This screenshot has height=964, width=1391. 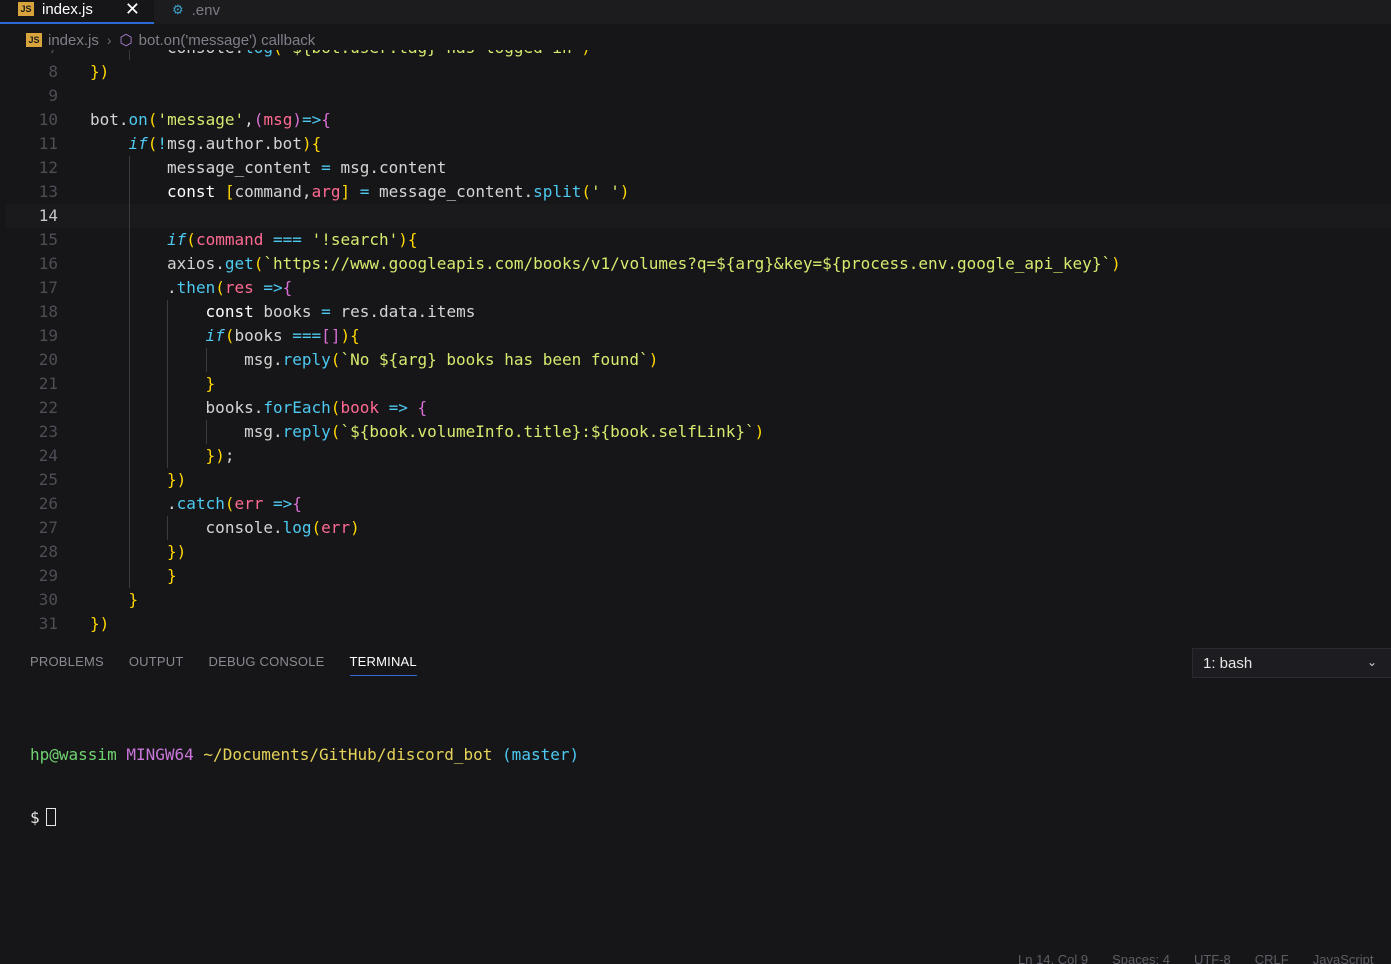 What do you see at coordinates (48, 623) in the screenshot?
I see `line-number: 31` at bounding box center [48, 623].